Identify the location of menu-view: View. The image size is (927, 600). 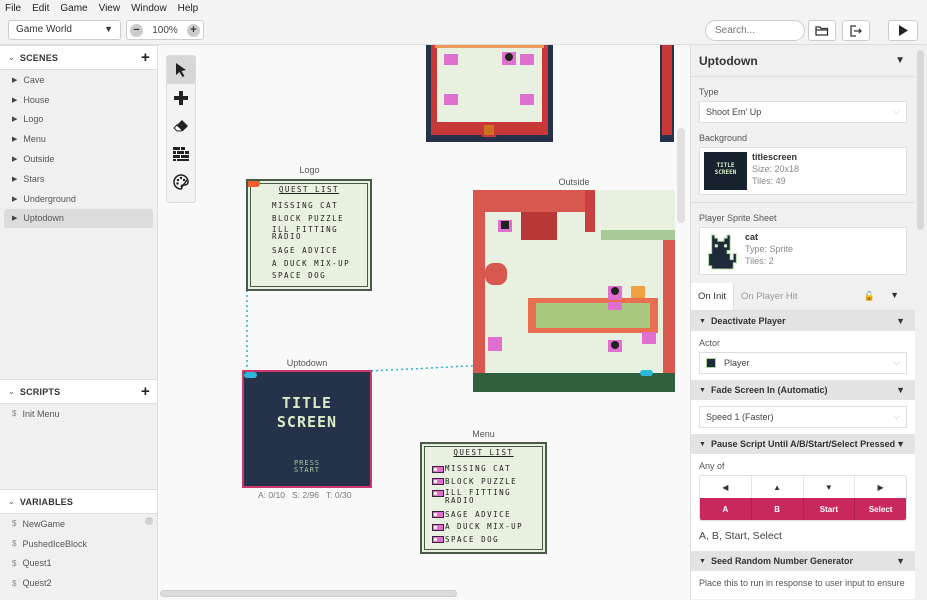
(110, 8).